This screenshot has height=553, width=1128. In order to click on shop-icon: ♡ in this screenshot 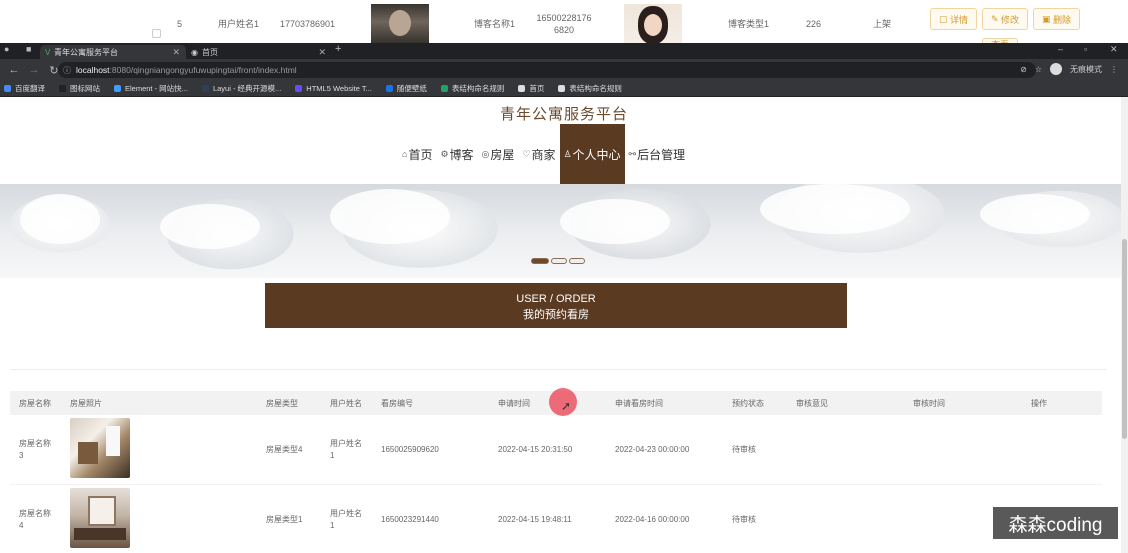, I will do `click(526, 153)`.